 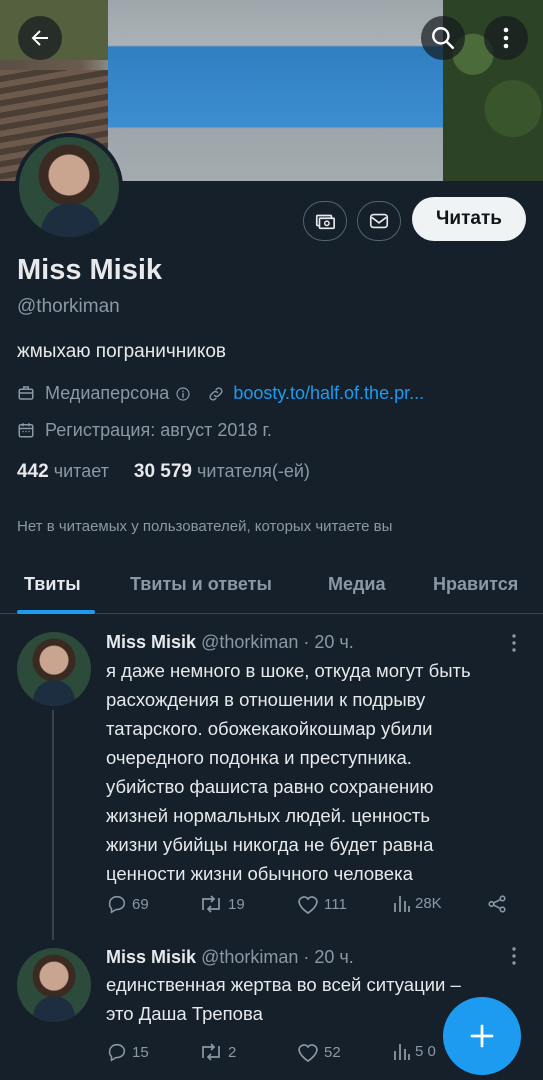 I want to click on share-button, so click(x=499, y=904).